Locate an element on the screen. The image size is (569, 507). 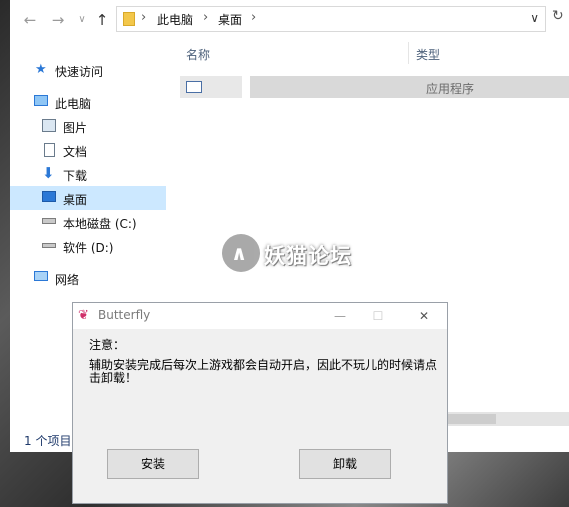
chevron-down-icon: ∨ is located at coordinates (534, 18).